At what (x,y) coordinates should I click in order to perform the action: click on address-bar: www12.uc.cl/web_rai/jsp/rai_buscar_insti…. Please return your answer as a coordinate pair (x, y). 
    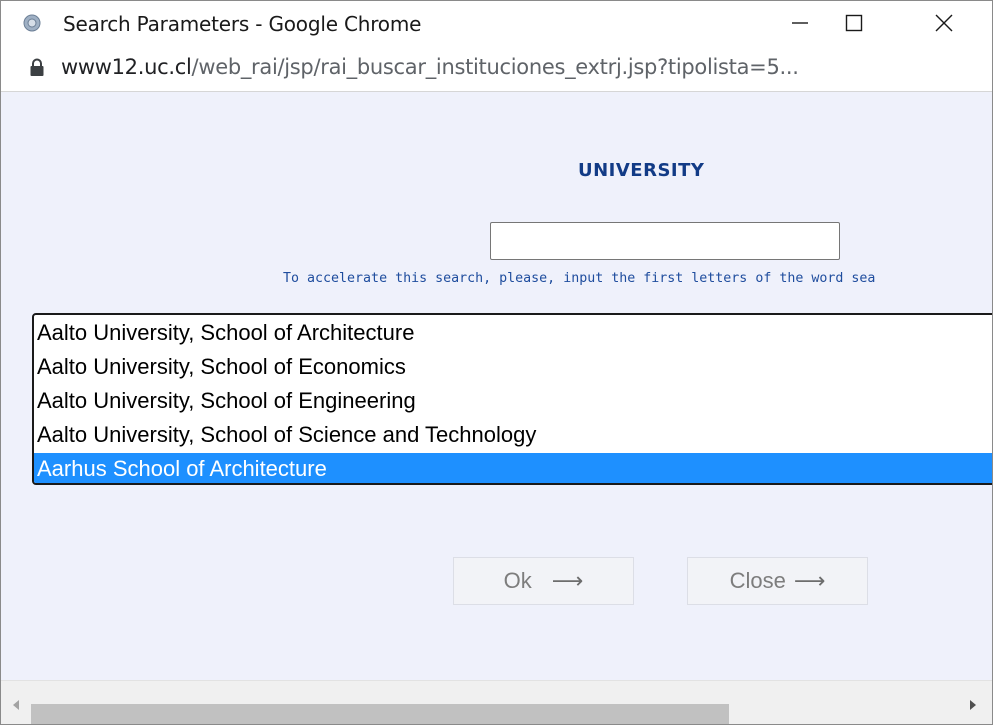
    Looking at the image, I should click on (496, 68).